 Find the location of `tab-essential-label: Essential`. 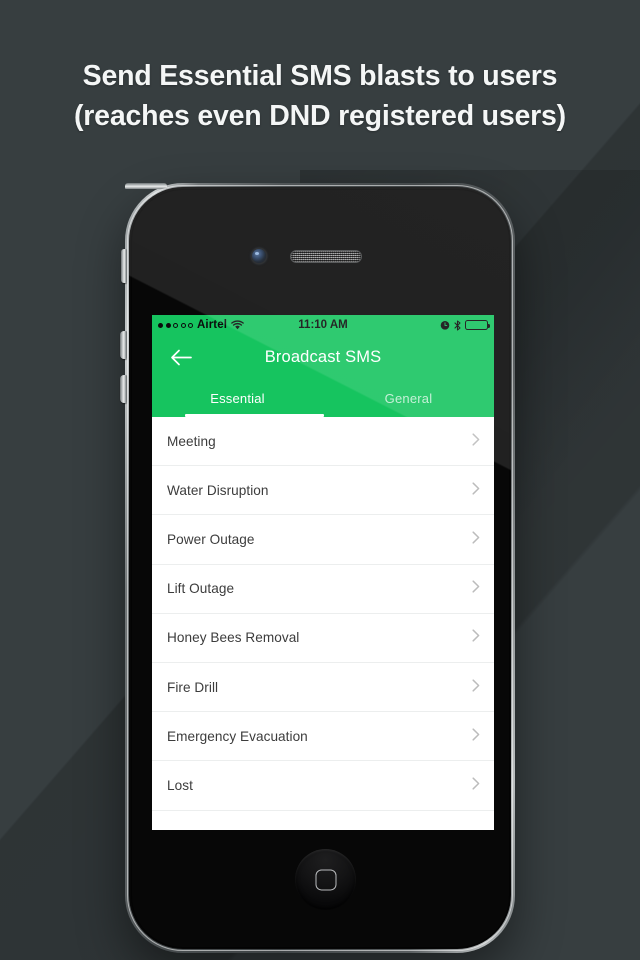

tab-essential-label: Essential is located at coordinates (237, 398).